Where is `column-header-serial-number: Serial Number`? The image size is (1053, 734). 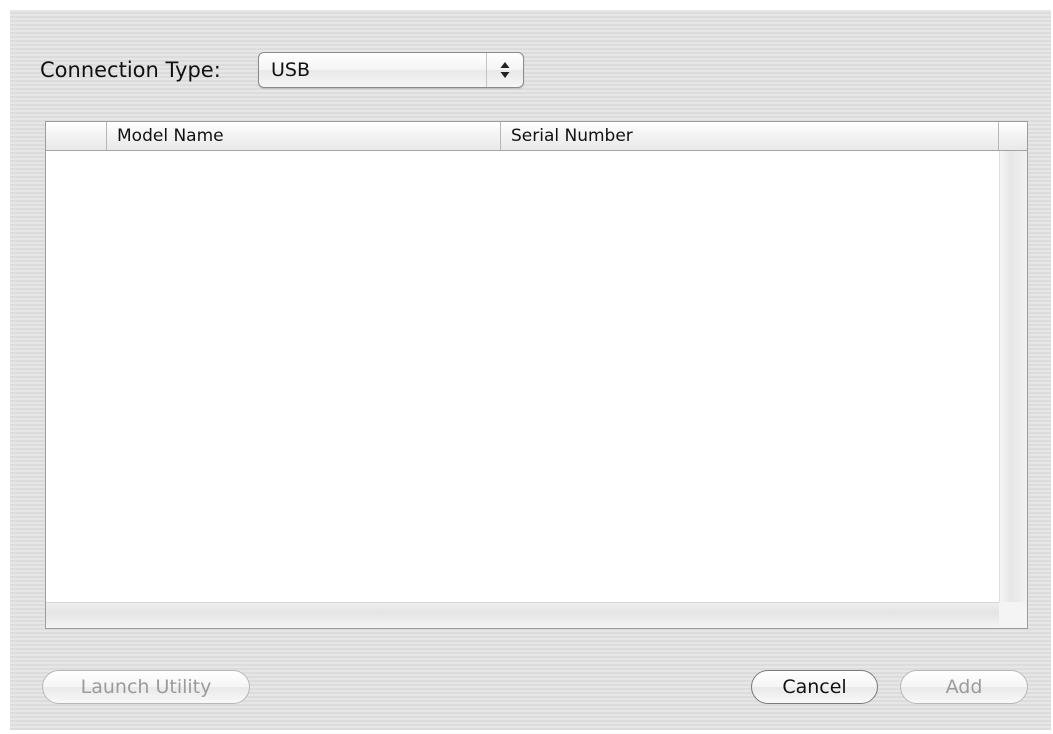
column-header-serial-number: Serial Number is located at coordinates (750, 136).